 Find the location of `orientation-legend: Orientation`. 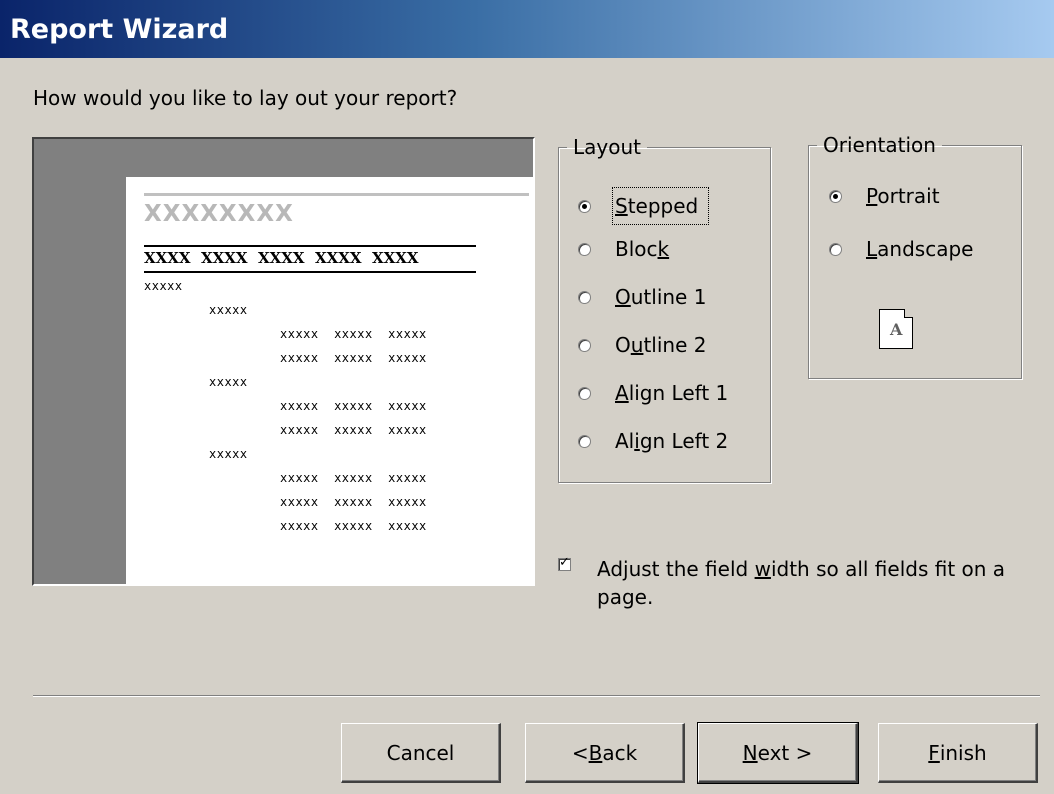

orientation-legend: Orientation is located at coordinates (879, 145).